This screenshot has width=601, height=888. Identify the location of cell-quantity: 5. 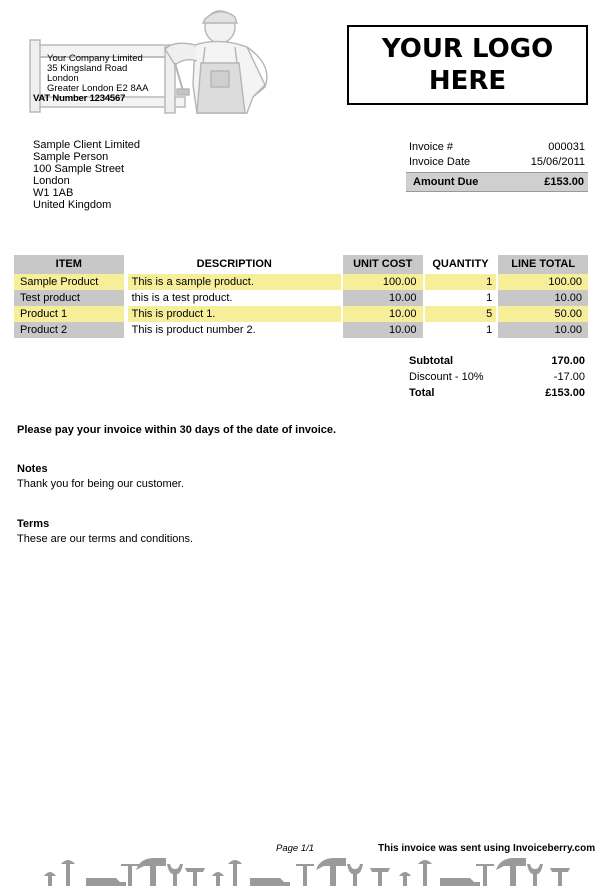
(460, 314).